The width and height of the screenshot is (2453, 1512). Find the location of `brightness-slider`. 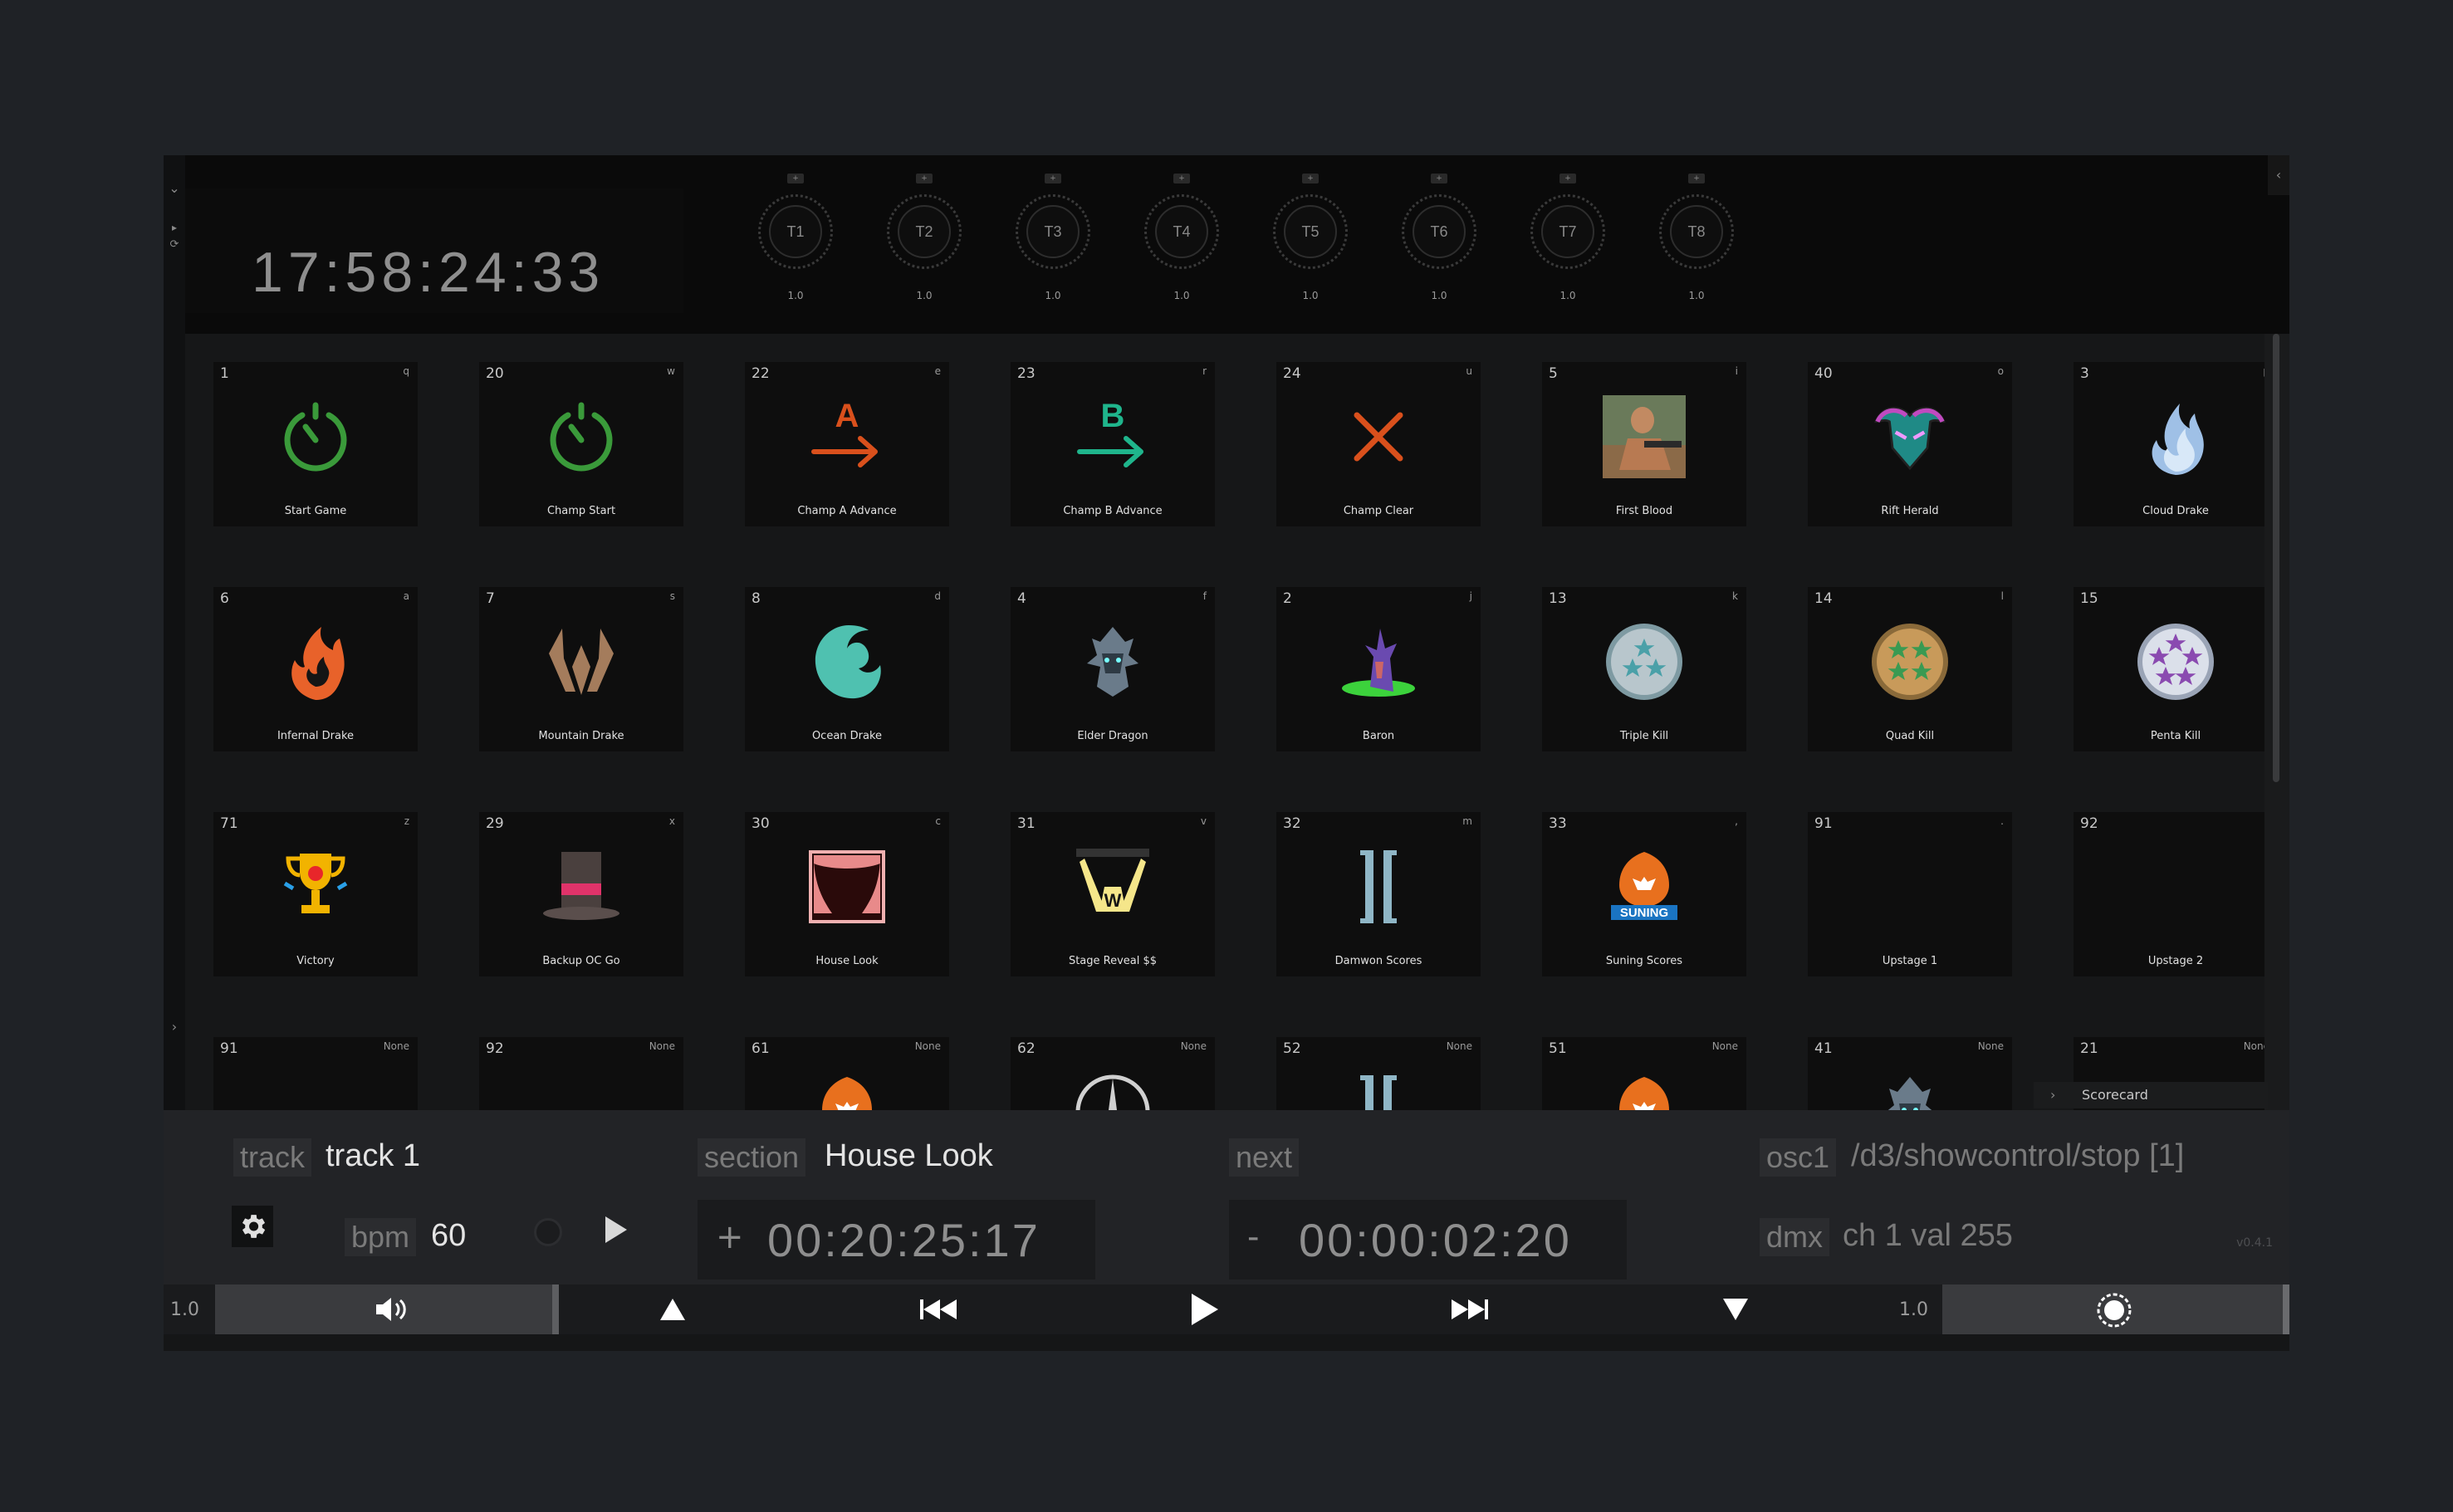

brightness-slider is located at coordinates (2115, 1309).